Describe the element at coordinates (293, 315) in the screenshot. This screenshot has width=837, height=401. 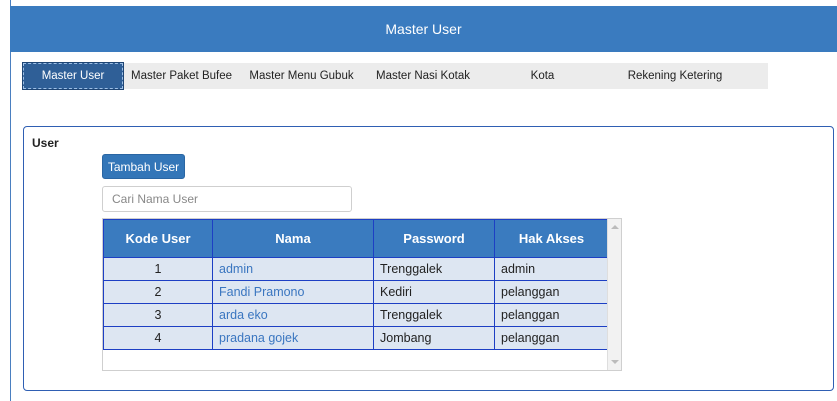
I see `cell-nama-link: arda eko` at that location.